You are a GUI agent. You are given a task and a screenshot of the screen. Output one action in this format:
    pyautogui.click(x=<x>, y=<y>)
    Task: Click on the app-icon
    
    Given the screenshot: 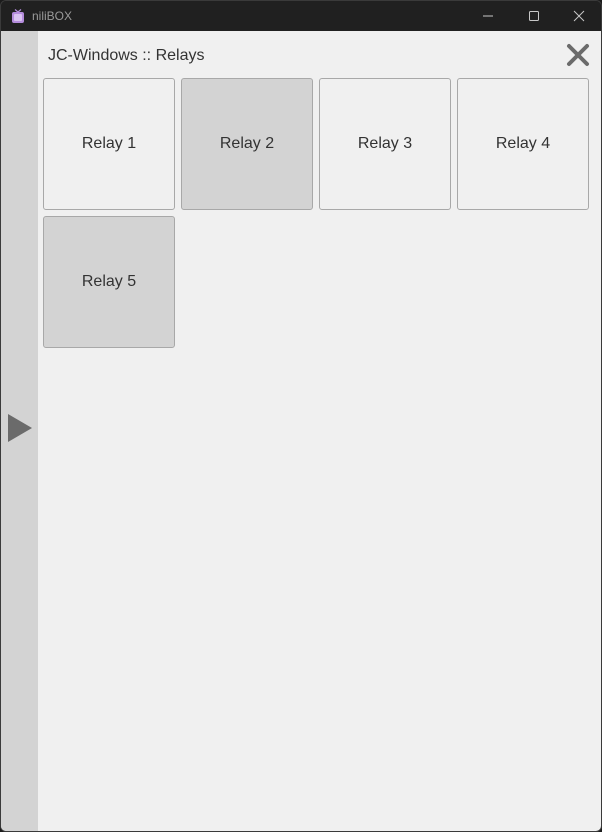 What is the action you would take?
    pyautogui.click(x=18, y=16)
    